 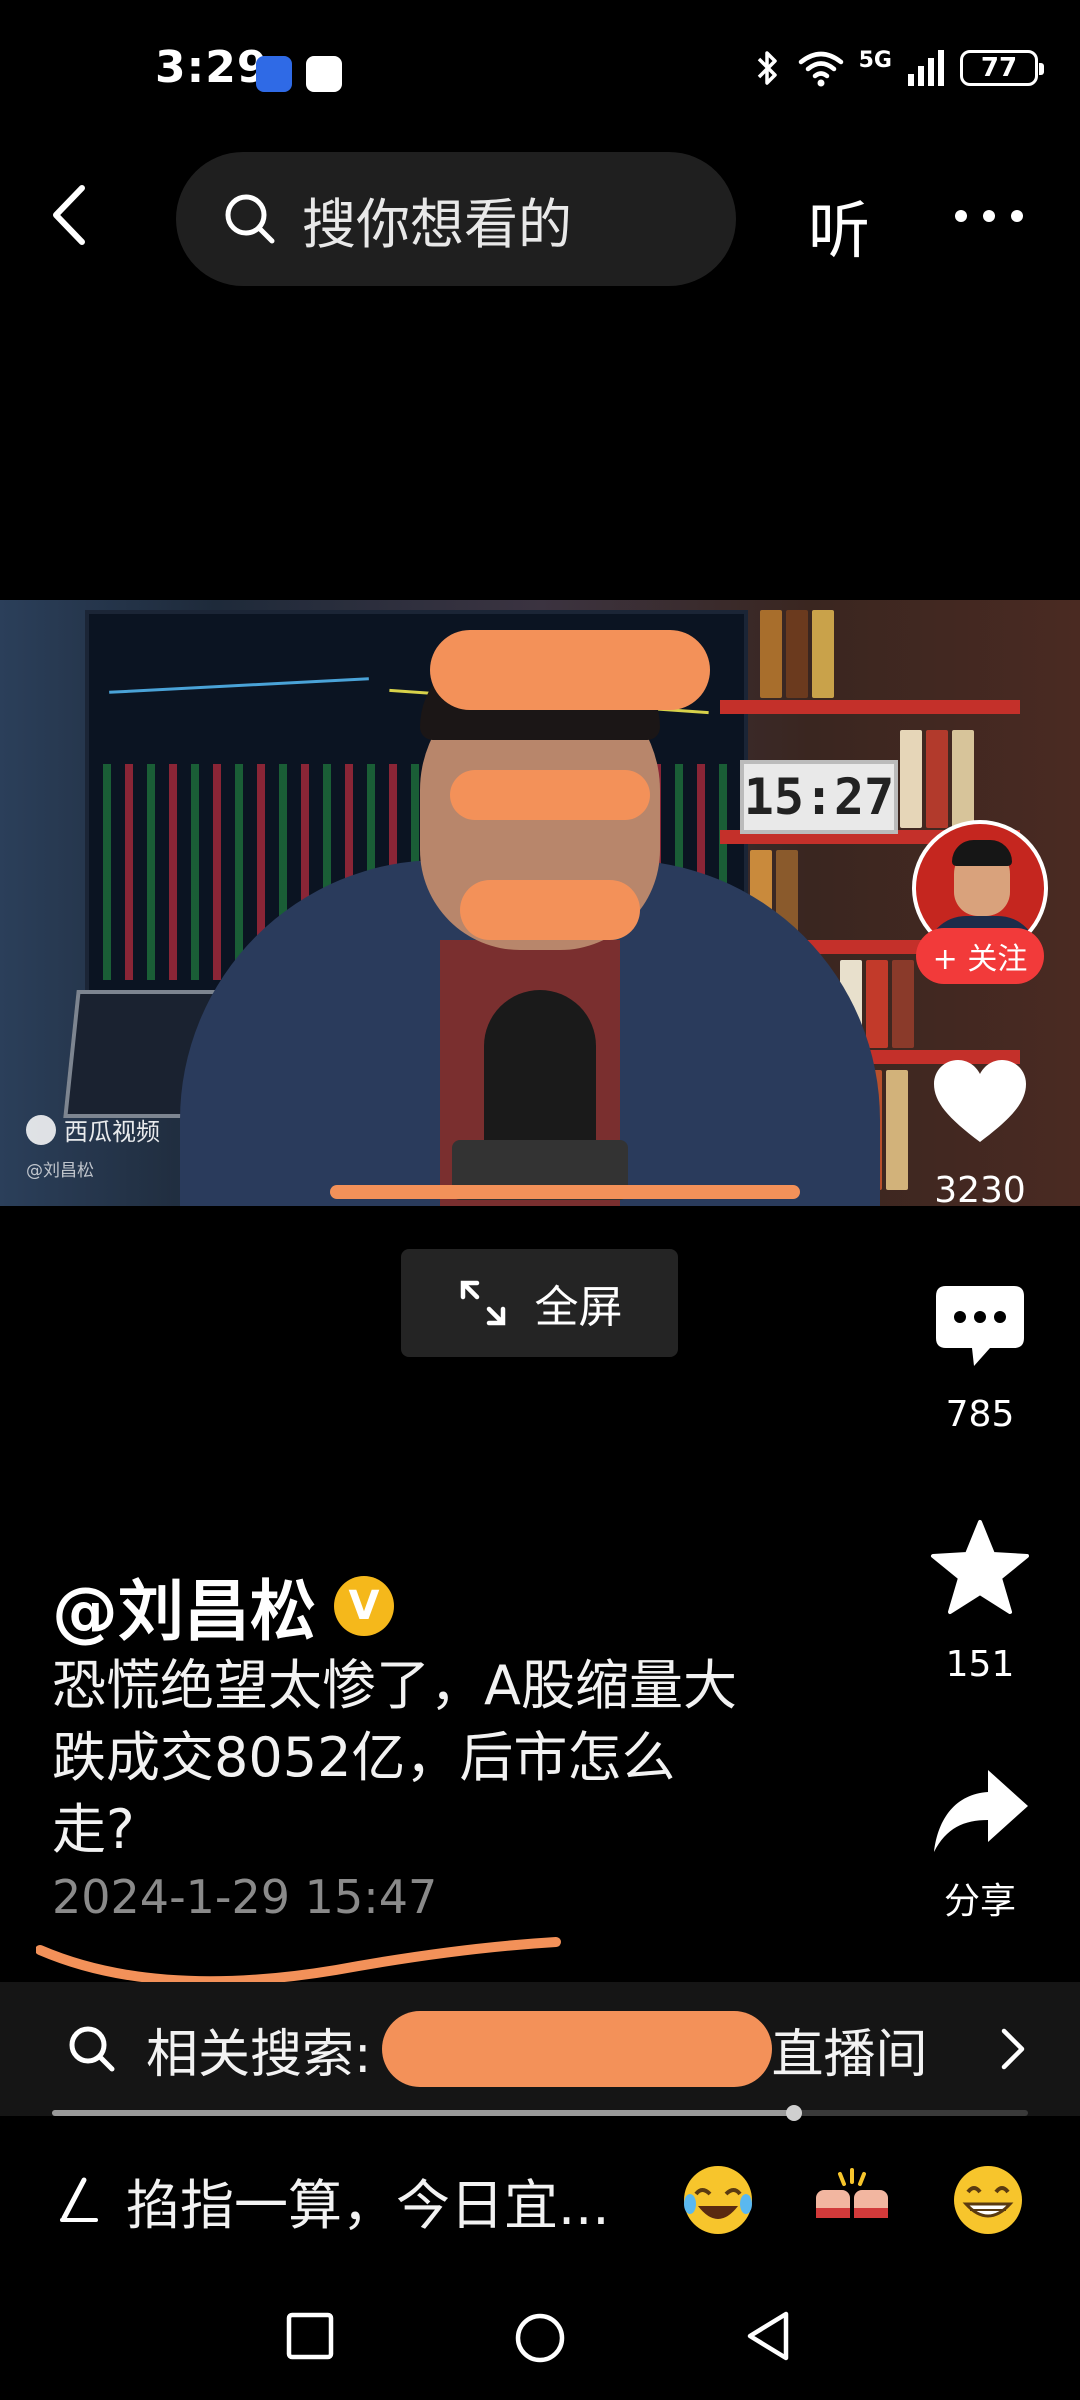 I want to click on battery-level: 77, so click(x=999, y=68).